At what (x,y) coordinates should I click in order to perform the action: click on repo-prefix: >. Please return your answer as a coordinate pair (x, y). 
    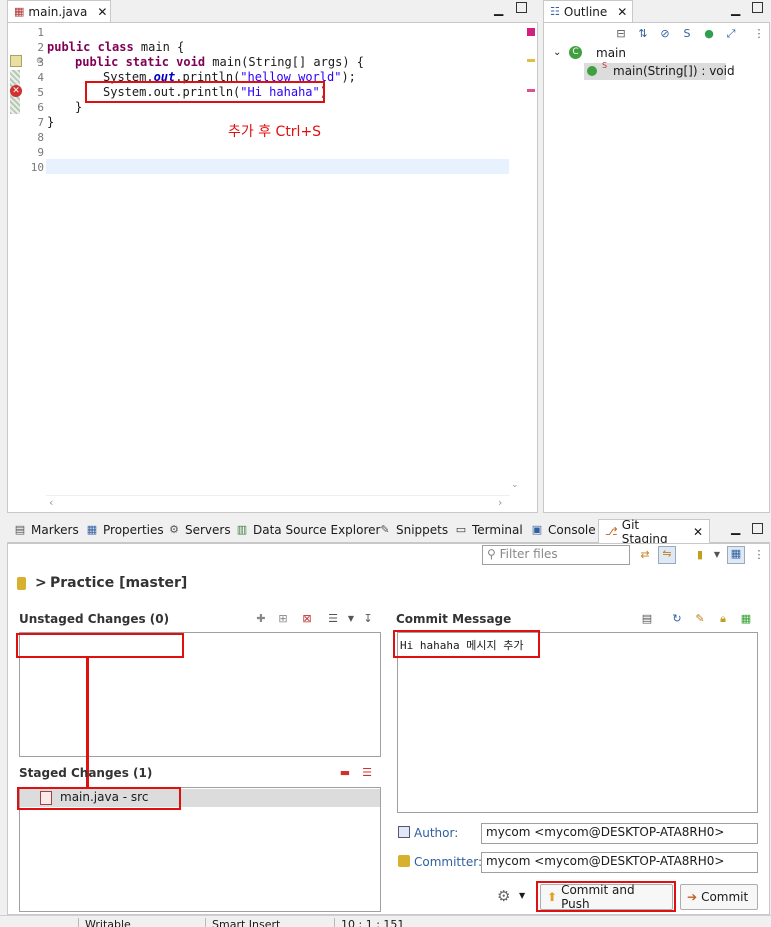
    Looking at the image, I should click on (41, 583).